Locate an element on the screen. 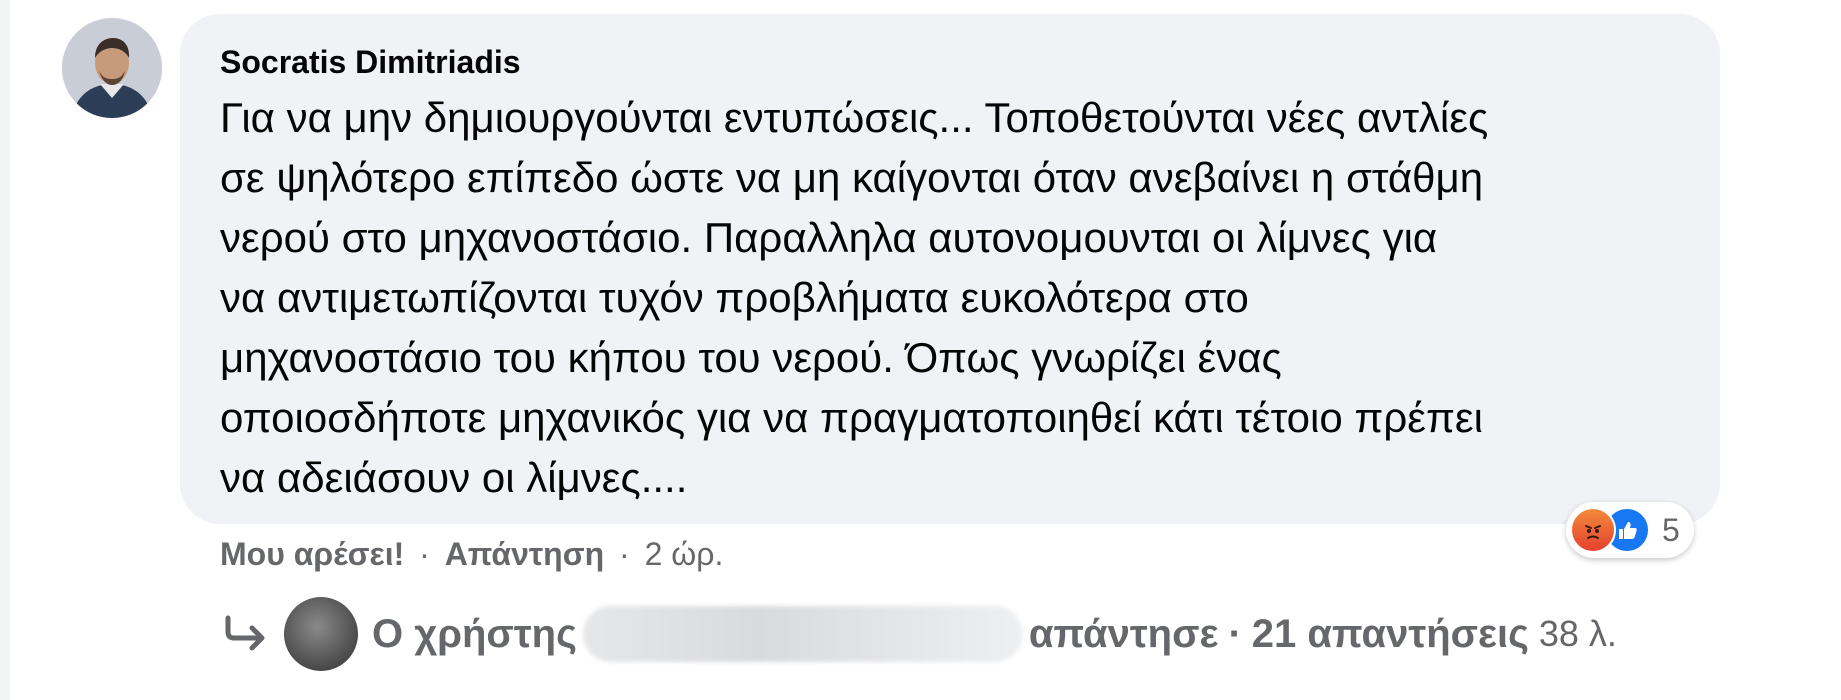 Image resolution: width=1841 pixels, height=700 pixels. reply-button: Απάντηση is located at coordinates (524, 554).